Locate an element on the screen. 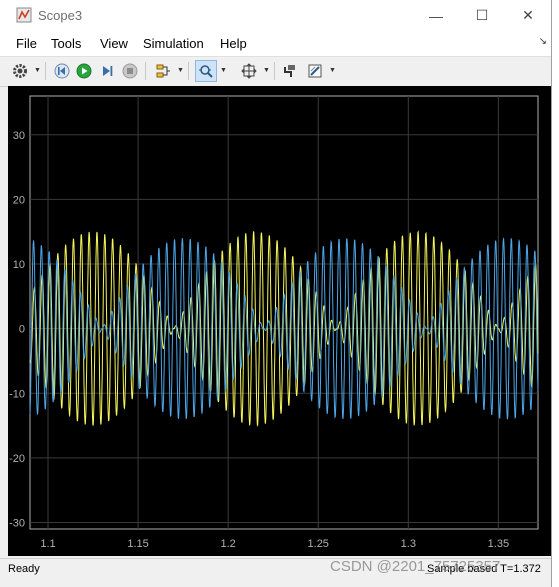  style-button is located at coordinates (290, 71).